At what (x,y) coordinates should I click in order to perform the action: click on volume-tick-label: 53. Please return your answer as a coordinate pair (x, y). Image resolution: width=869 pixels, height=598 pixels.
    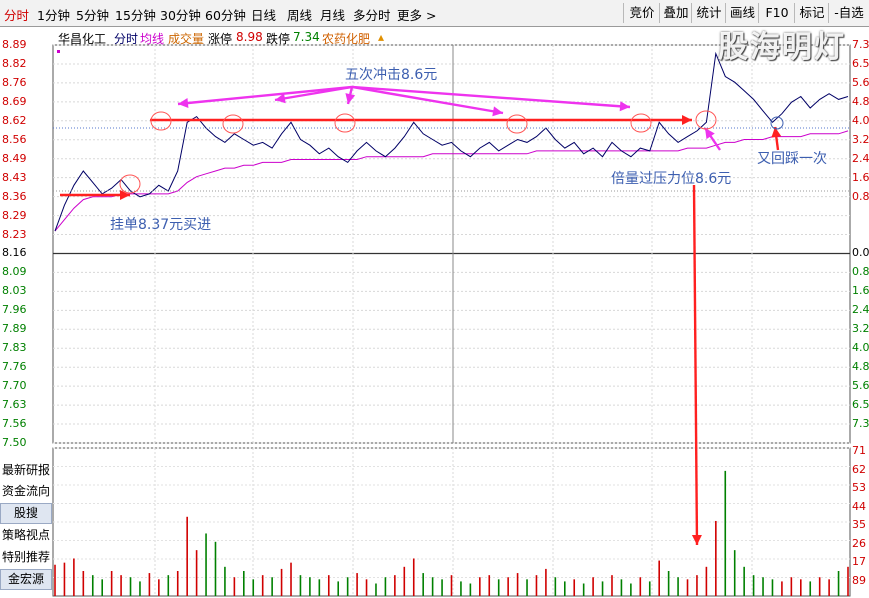
    Looking at the image, I should click on (859, 487).